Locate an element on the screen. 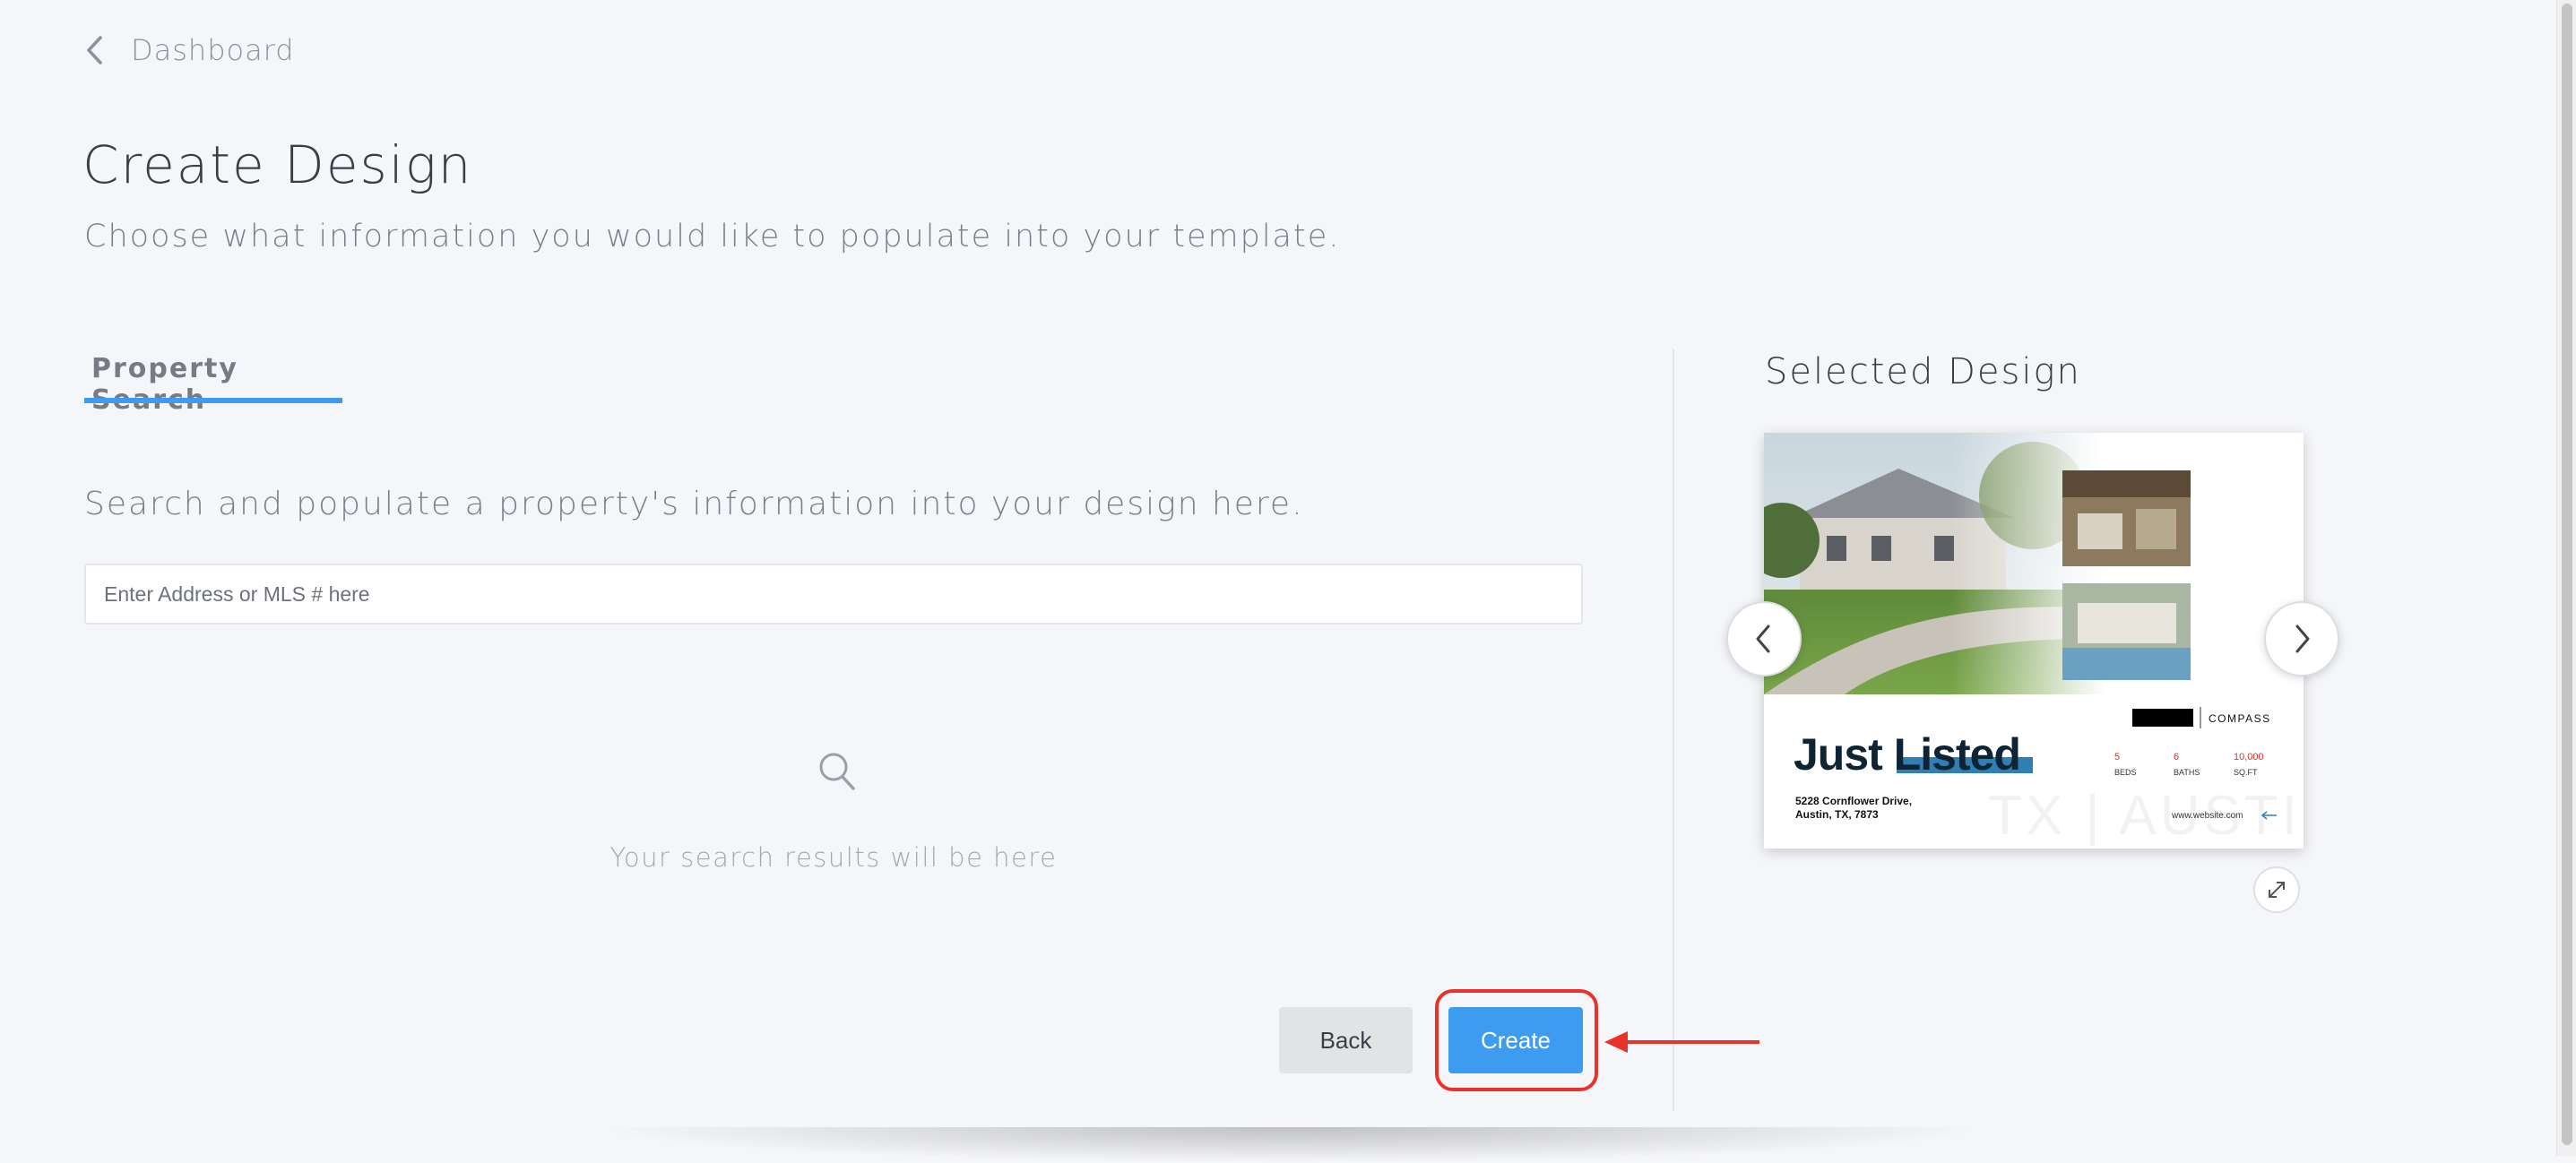 The image size is (2576, 1163). preview-website: www.website.com is located at coordinates (2207, 816).